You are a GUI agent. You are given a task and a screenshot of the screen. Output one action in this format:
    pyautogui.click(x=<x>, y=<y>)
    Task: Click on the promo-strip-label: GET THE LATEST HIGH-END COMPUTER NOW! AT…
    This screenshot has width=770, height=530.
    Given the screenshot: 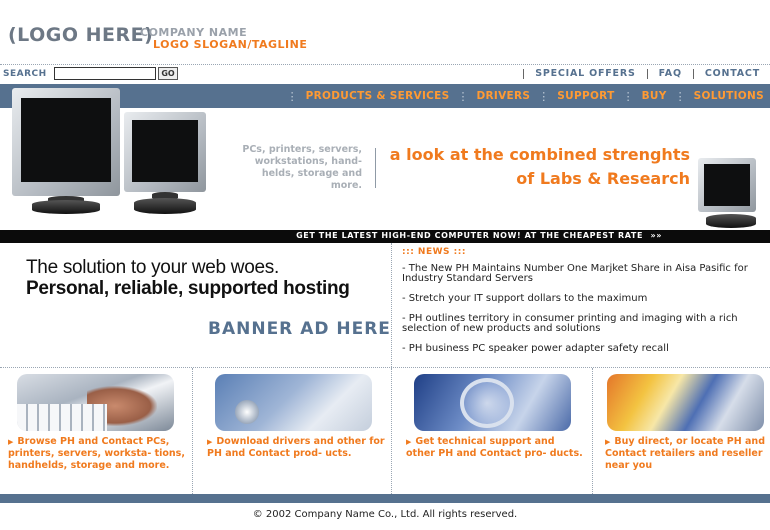 What is the action you would take?
    pyautogui.click(x=470, y=235)
    